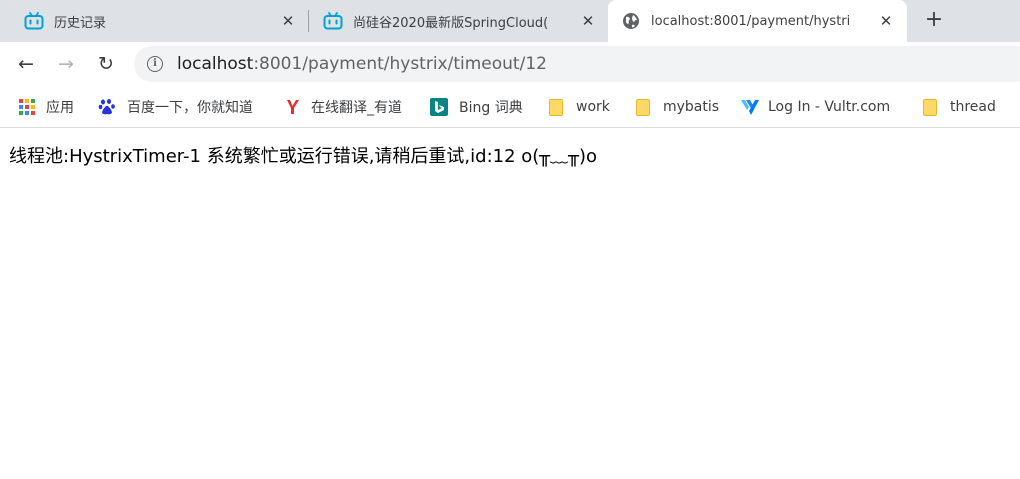 This screenshot has width=1020, height=479. I want to click on url-path: :8001/payment/hystrix/timeout/12, so click(400, 64).